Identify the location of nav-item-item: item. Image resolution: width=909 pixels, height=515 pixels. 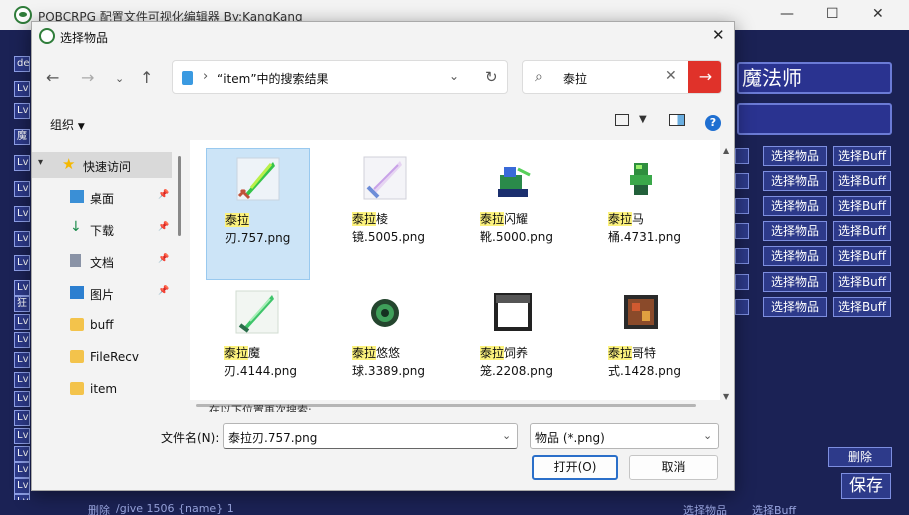
(102, 389).